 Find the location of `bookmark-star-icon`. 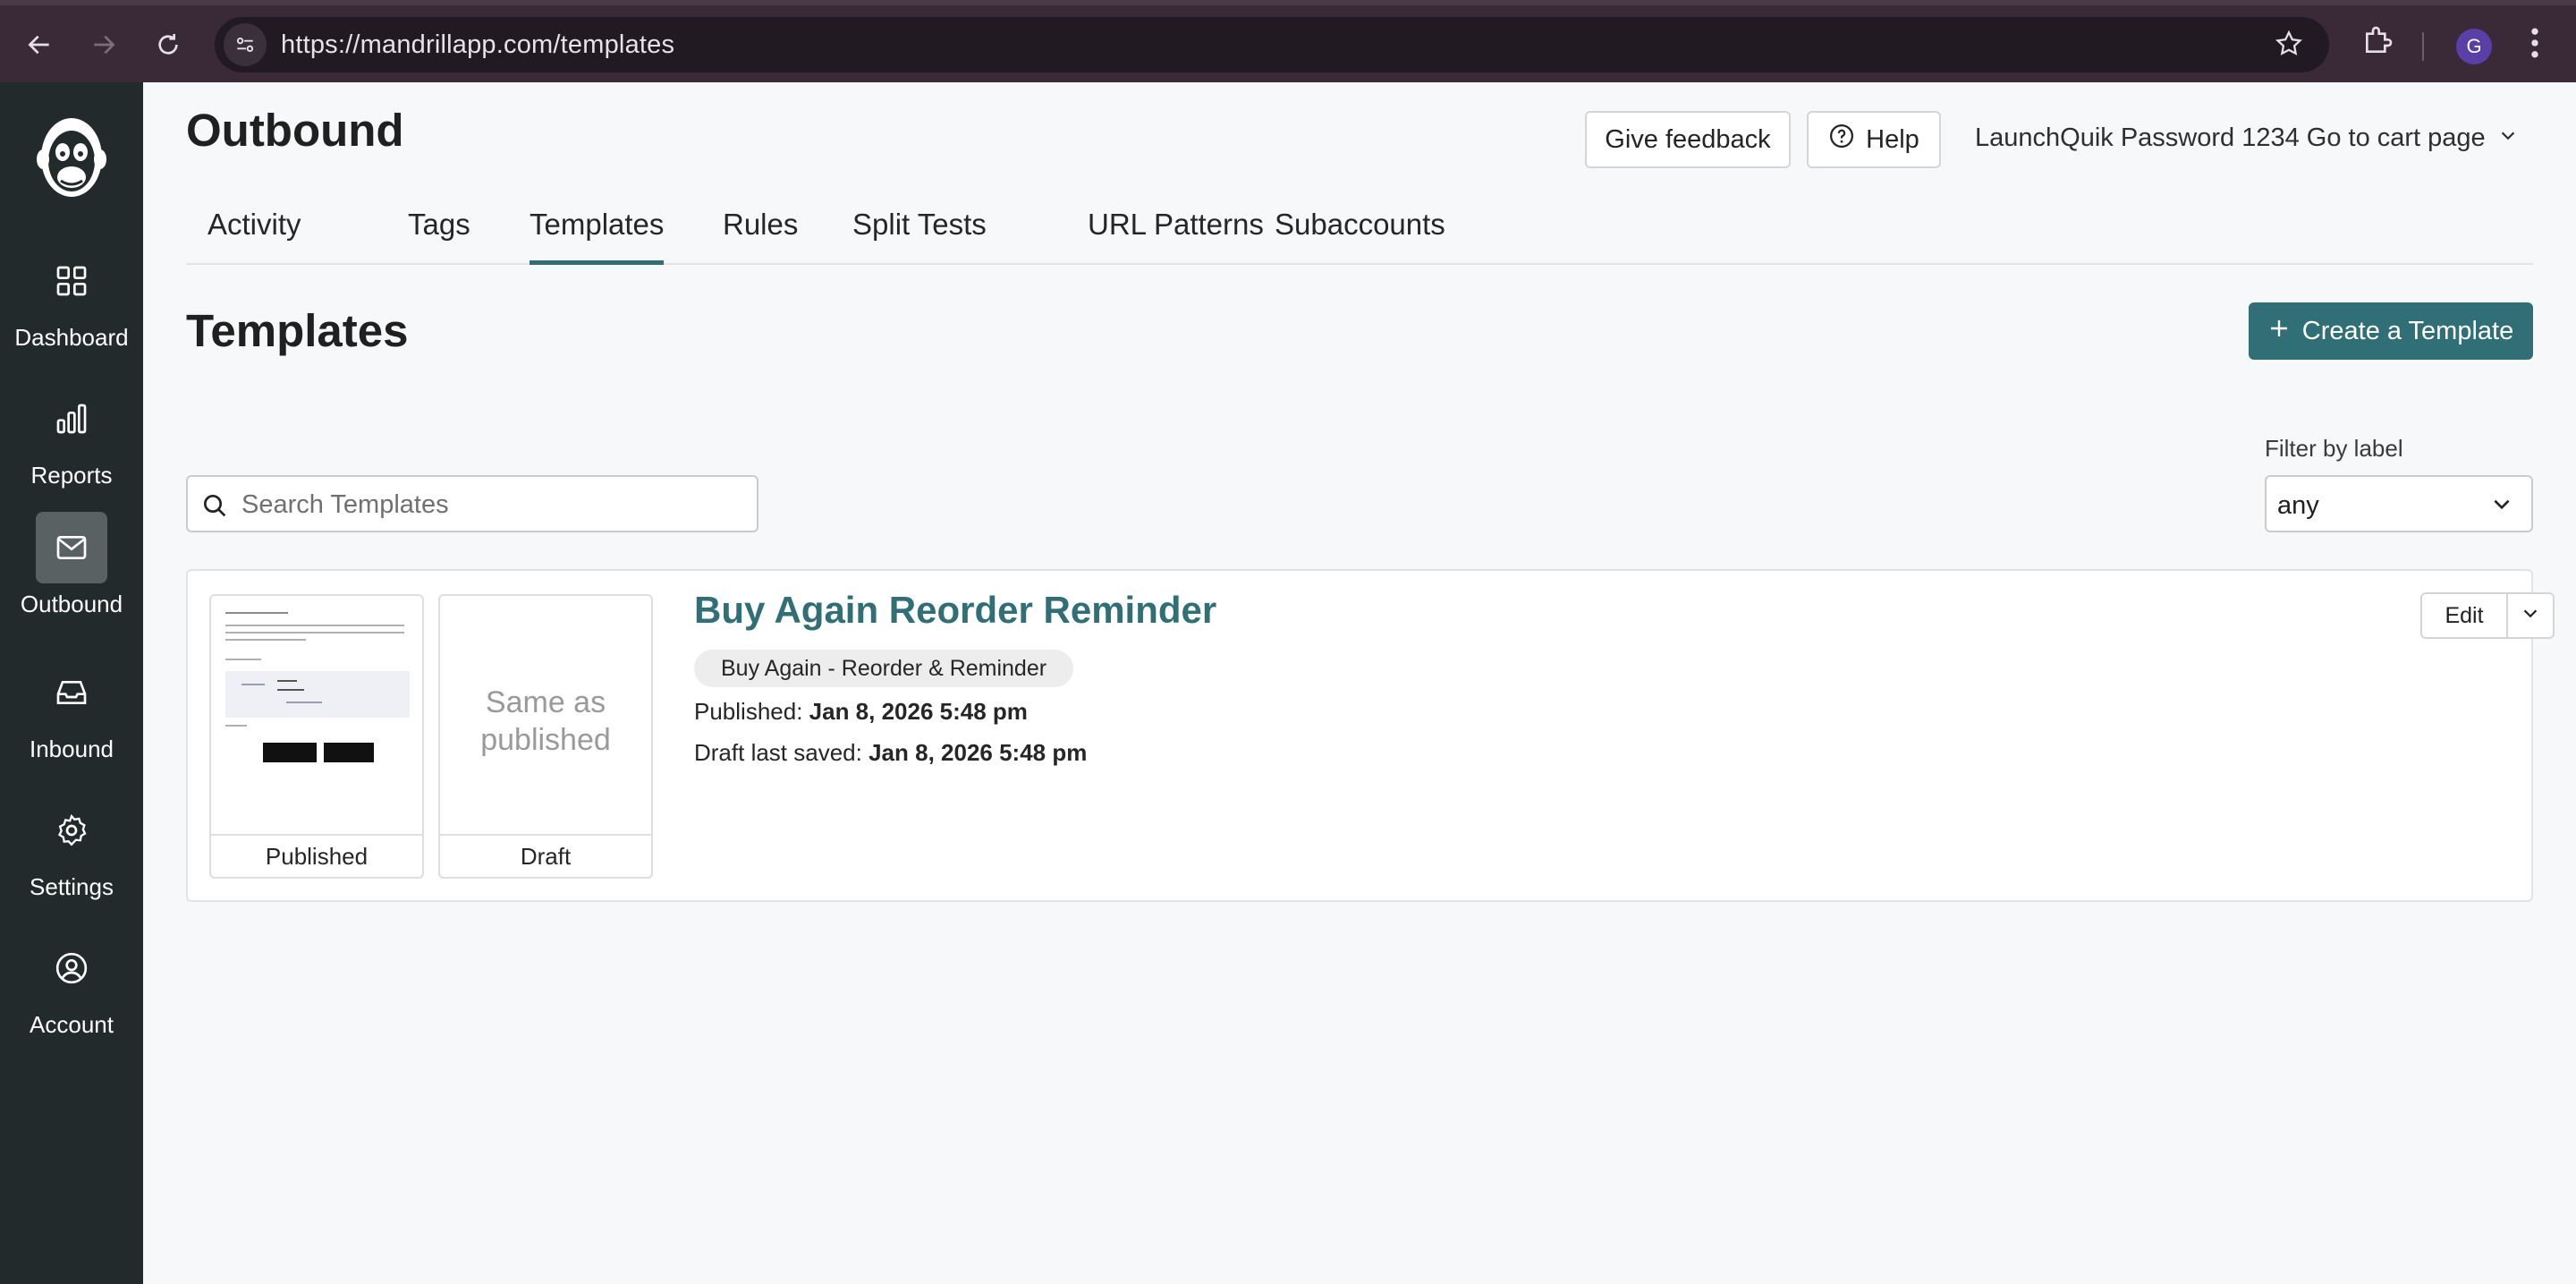

bookmark-star-icon is located at coordinates (2289, 46).